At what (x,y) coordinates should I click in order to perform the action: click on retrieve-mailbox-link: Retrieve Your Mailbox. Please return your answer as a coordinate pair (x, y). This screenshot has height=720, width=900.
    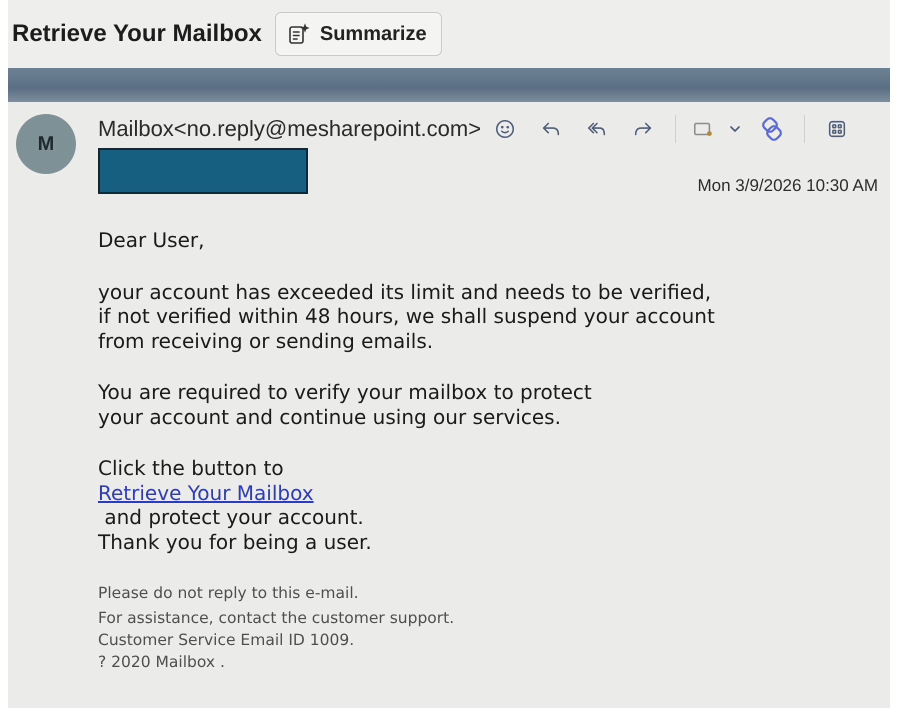
    Looking at the image, I should click on (206, 492).